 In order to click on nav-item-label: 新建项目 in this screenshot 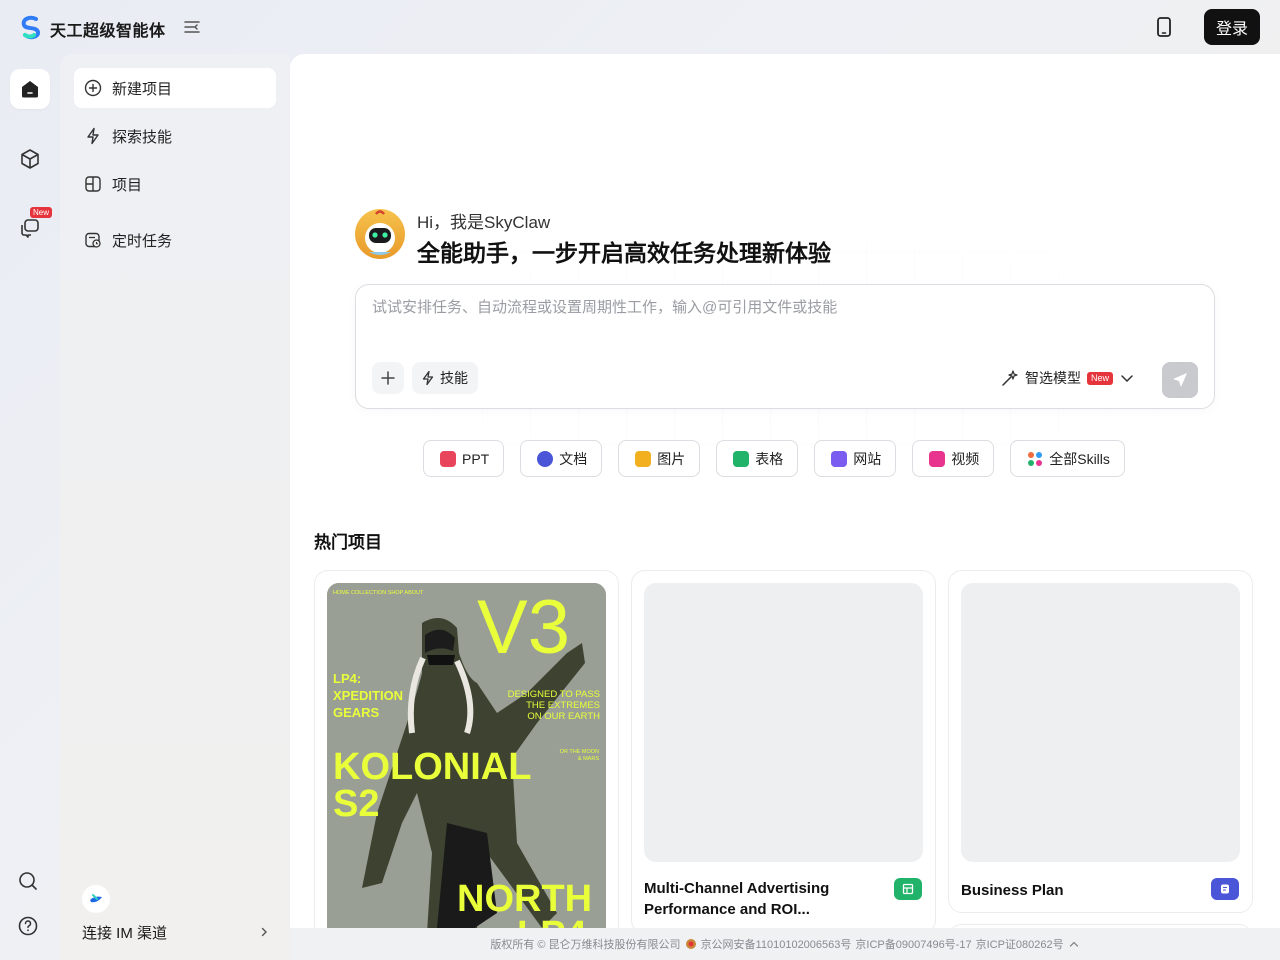, I will do `click(142, 89)`.